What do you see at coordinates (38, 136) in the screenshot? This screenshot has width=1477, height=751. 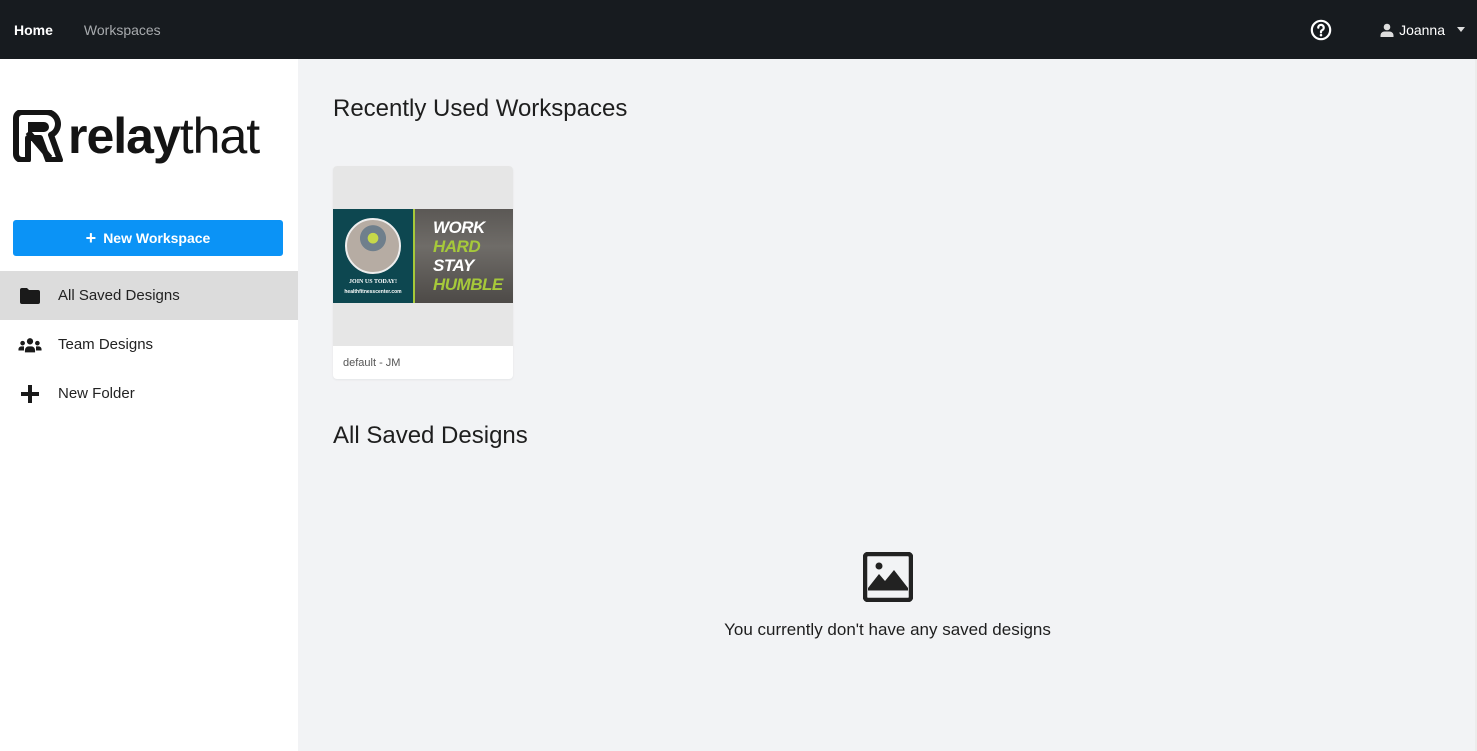 I see `logo-mark-icon` at bounding box center [38, 136].